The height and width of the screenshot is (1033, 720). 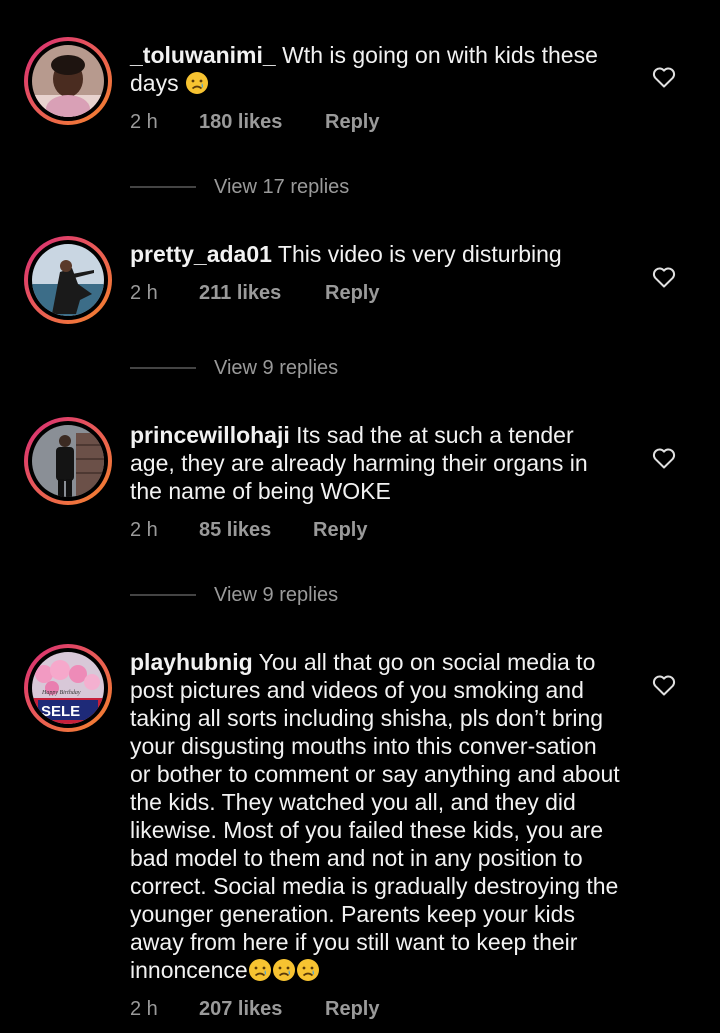 What do you see at coordinates (235, 530) in the screenshot?
I see `likes-count: 85 likes` at bounding box center [235, 530].